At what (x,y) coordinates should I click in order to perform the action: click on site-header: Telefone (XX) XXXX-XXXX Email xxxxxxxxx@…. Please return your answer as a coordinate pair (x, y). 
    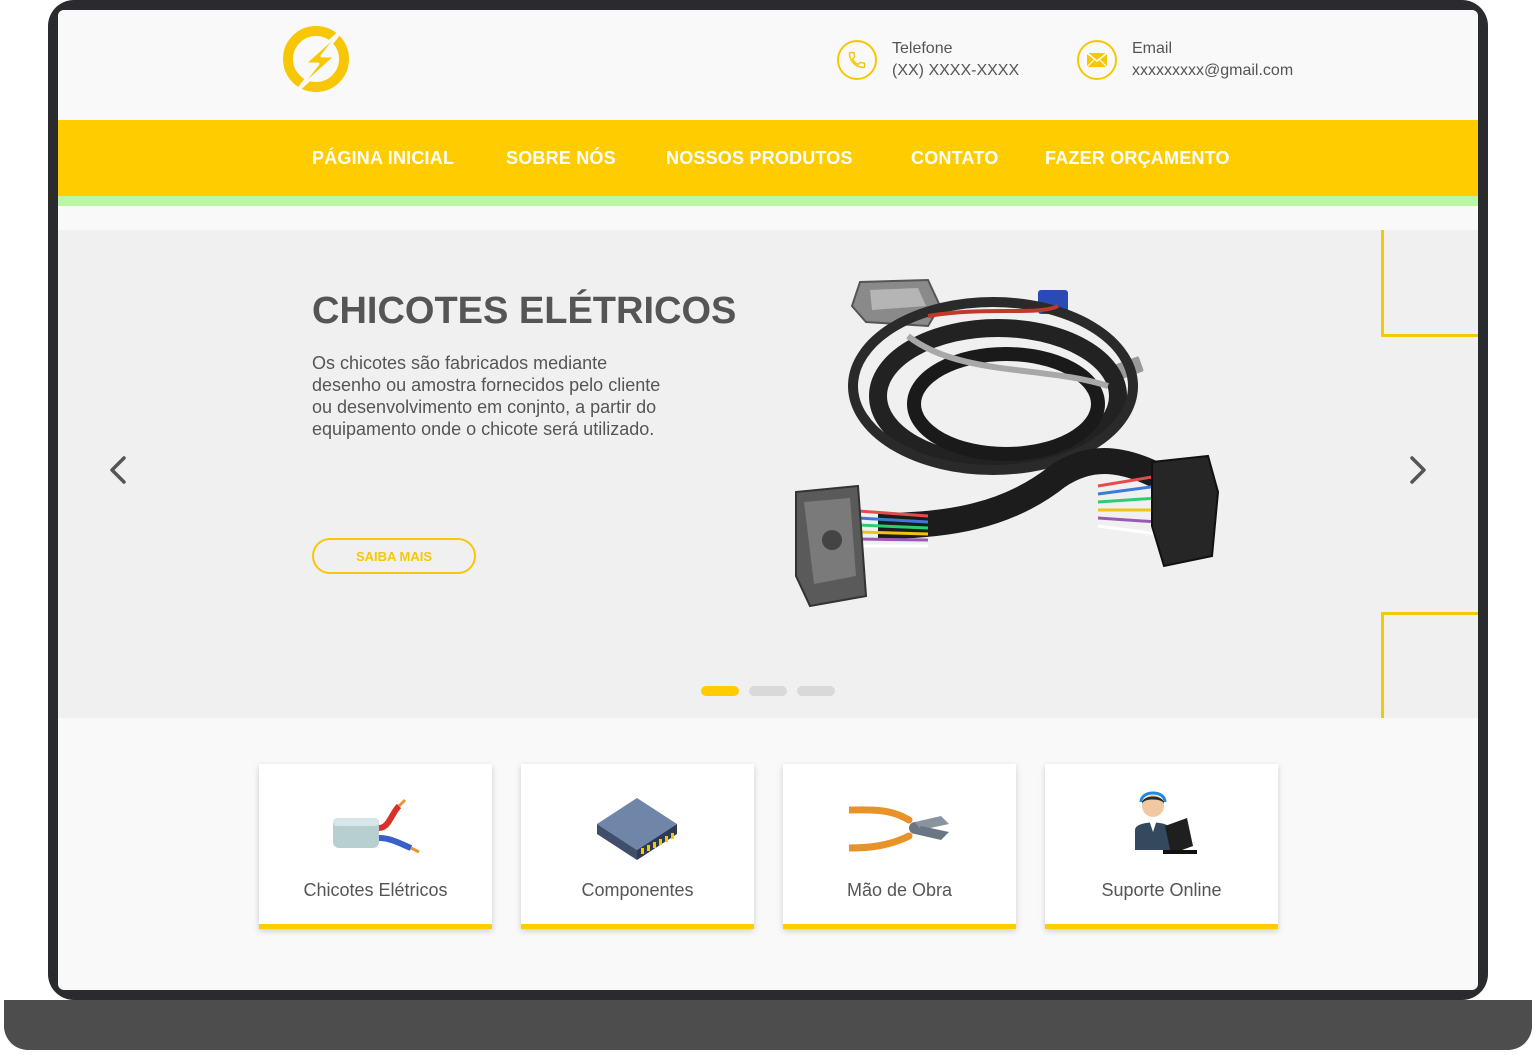
    Looking at the image, I should click on (768, 65).